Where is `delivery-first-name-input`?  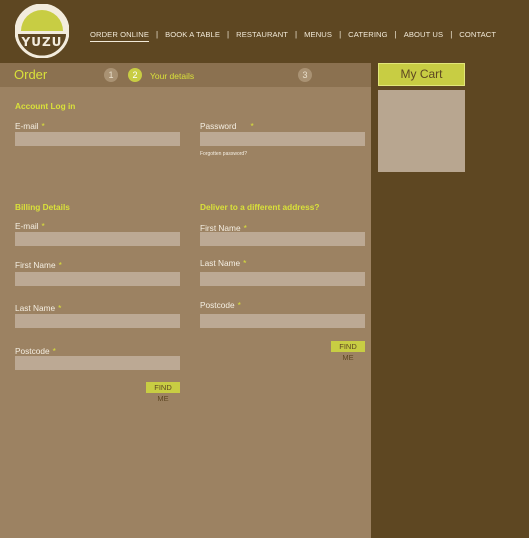
delivery-first-name-input is located at coordinates (282, 239).